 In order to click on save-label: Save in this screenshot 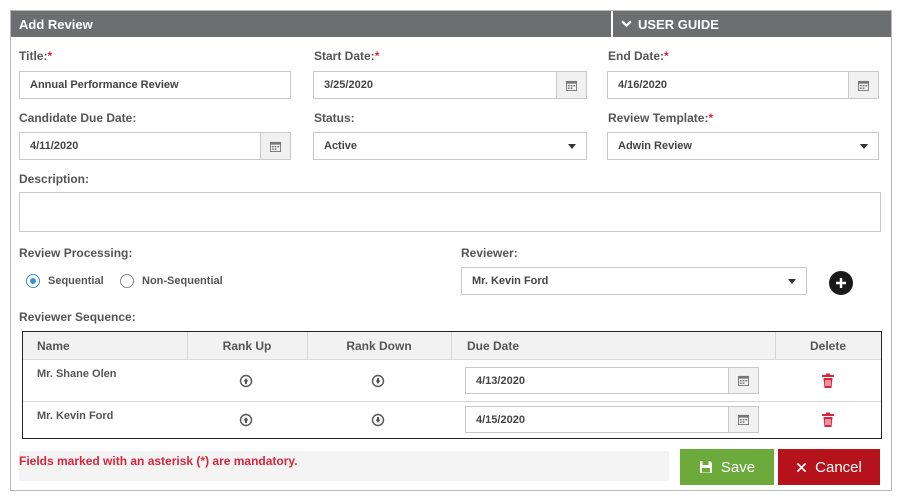, I will do `click(738, 467)`.